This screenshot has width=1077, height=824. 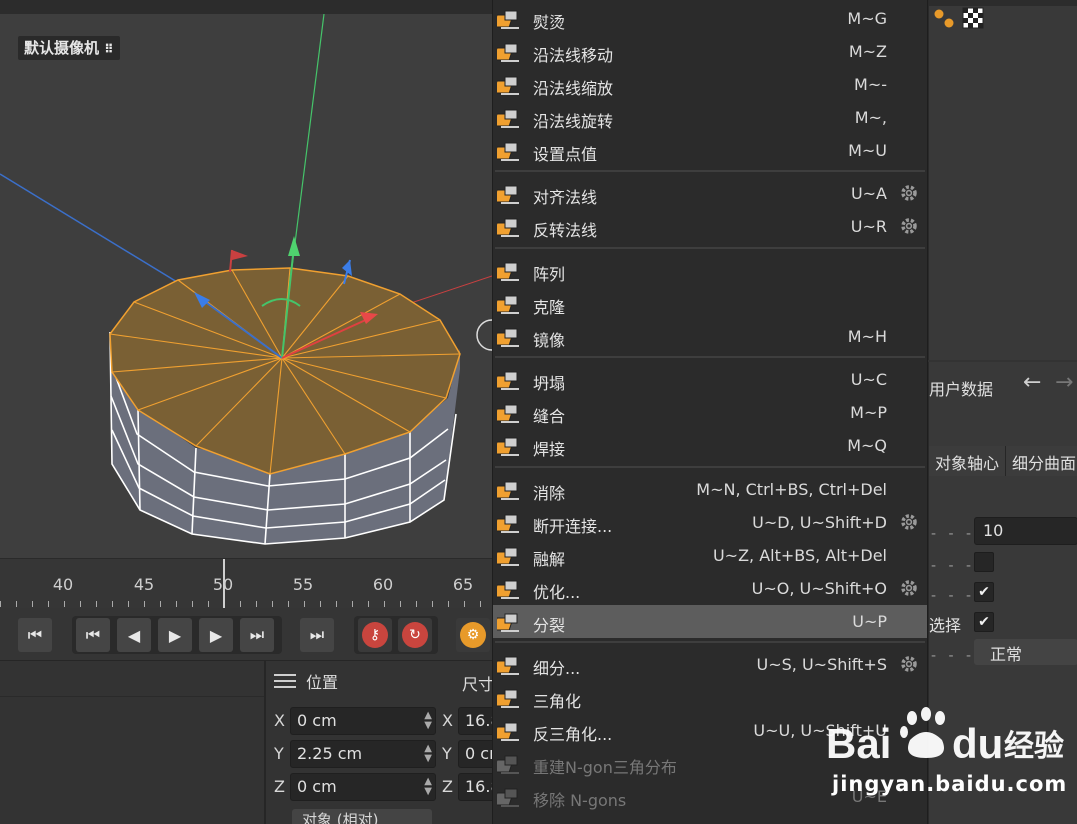 What do you see at coordinates (63, 584) in the screenshot?
I see `tick-label: 40` at bounding box center [63, 584].